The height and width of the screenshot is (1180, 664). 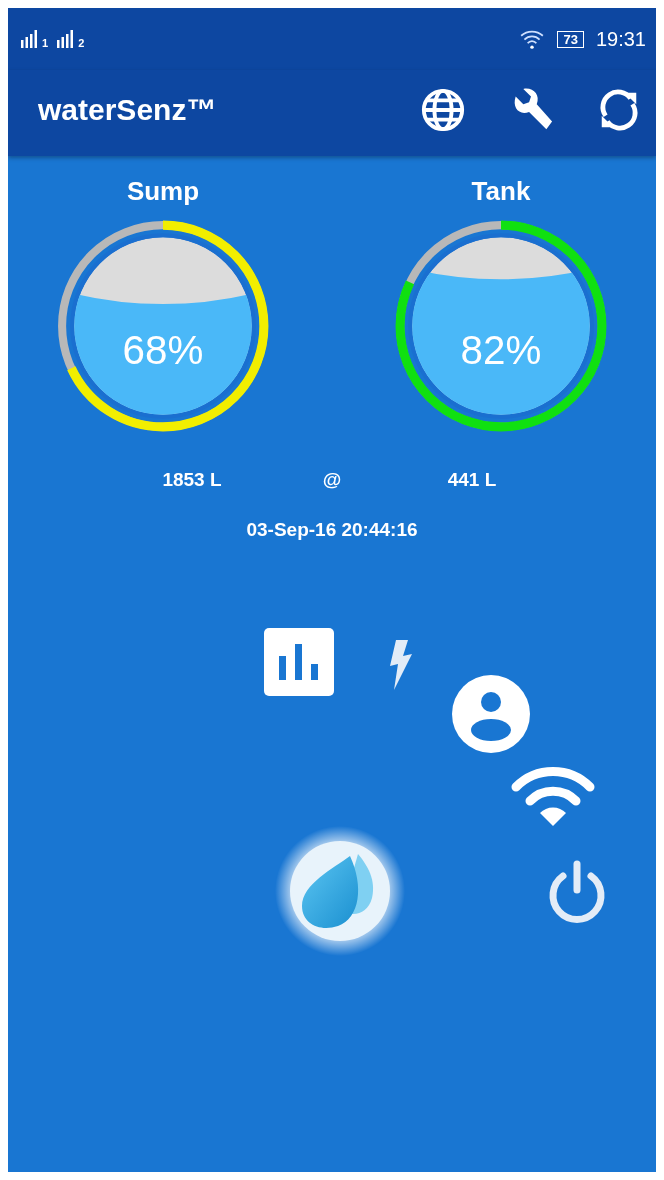 I want to click on globe-icon, so click(x=443, y=110).